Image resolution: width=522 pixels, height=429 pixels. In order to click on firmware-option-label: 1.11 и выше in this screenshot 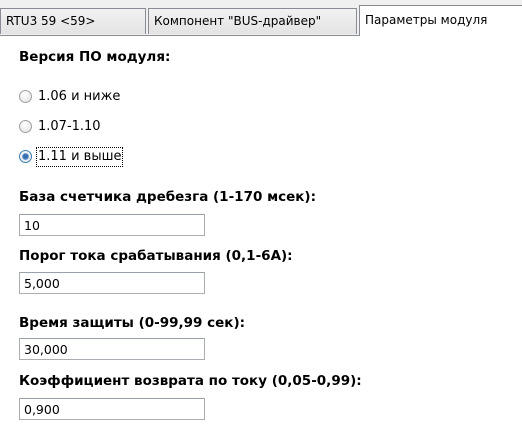, I will do `click(79, 157)`.